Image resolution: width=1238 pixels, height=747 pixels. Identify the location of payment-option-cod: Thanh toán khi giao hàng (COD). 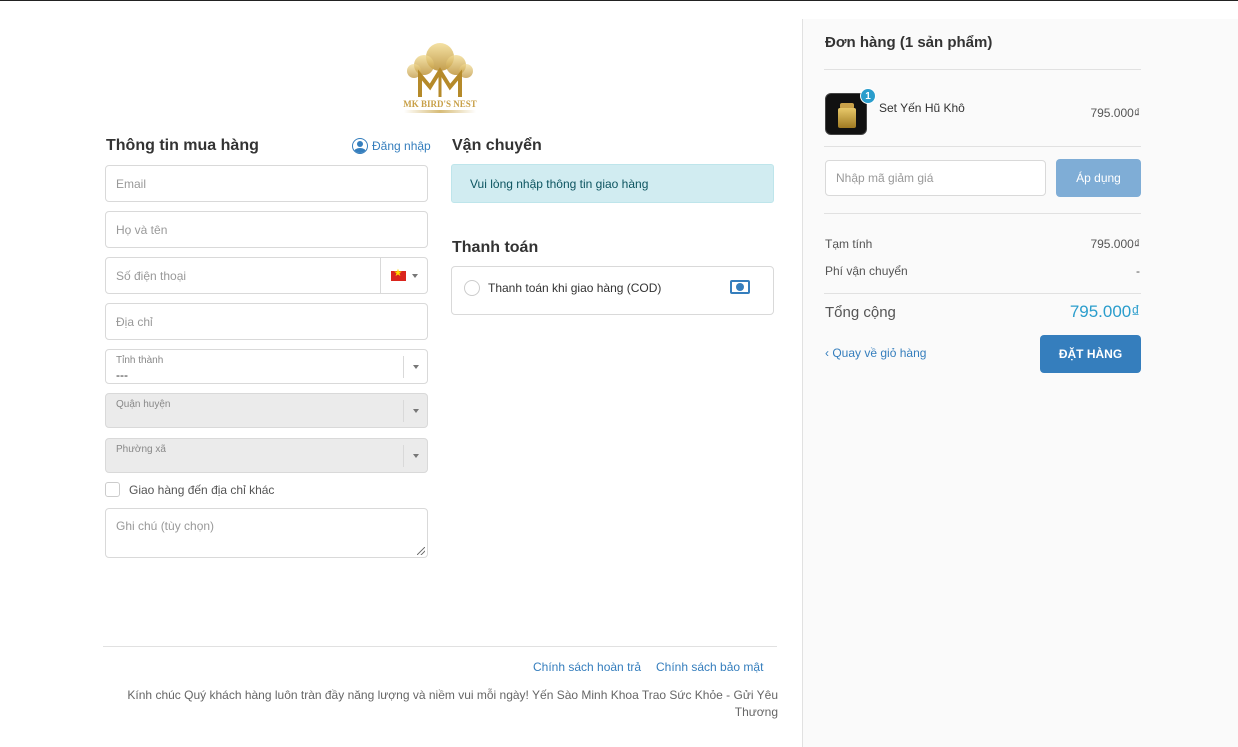
(612, 290).